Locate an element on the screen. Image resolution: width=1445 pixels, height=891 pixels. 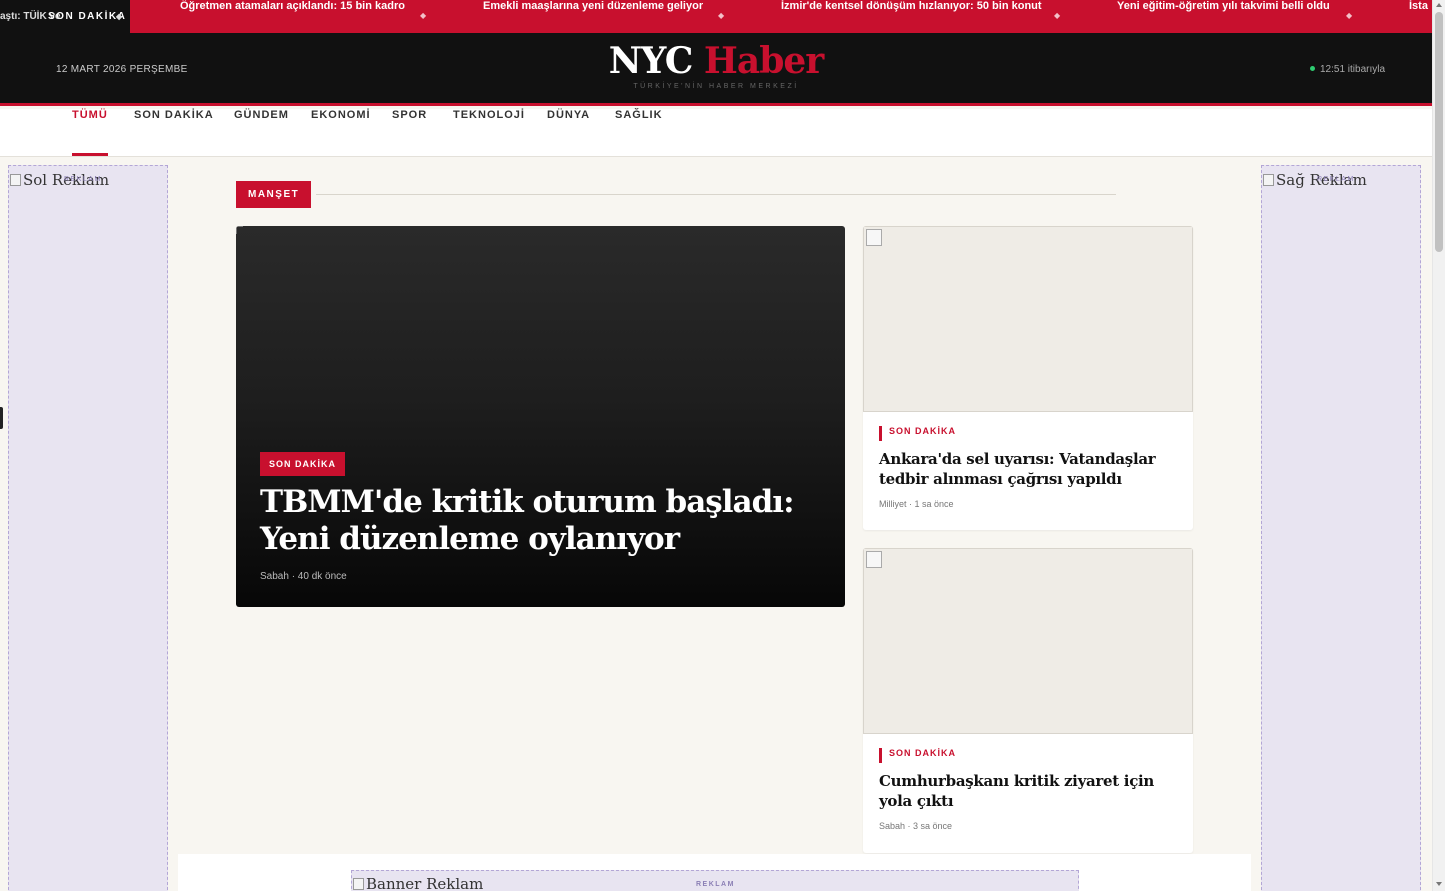
nav-tab-dunya: DÜNYA is located at coordinates (568, 132).